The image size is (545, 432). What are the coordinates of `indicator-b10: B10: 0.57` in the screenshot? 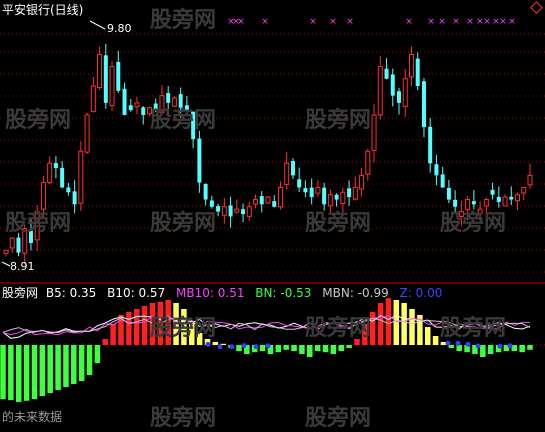 It's located at (136, 293).